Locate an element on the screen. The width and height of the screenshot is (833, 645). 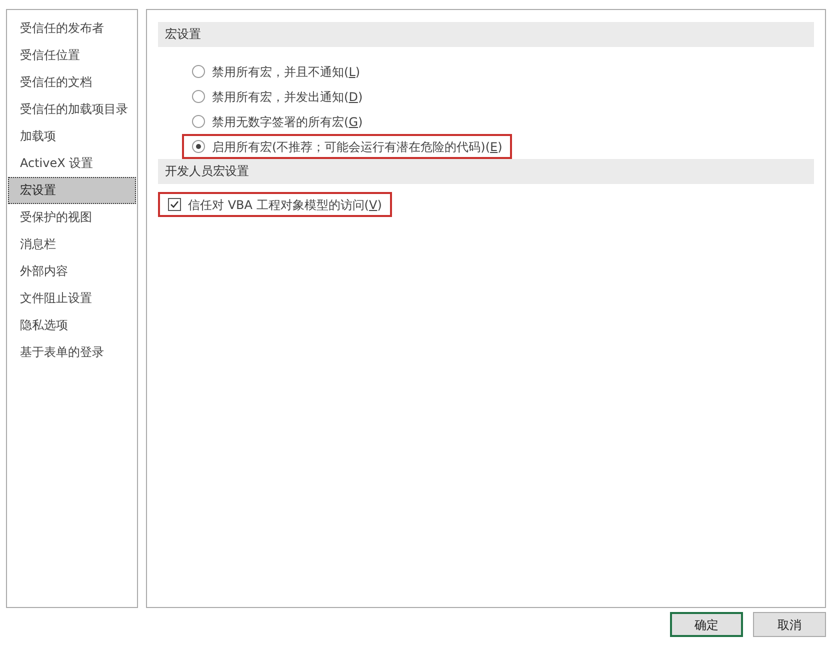
sidebar-item: 加载项 is located at coordinates (72, 136).